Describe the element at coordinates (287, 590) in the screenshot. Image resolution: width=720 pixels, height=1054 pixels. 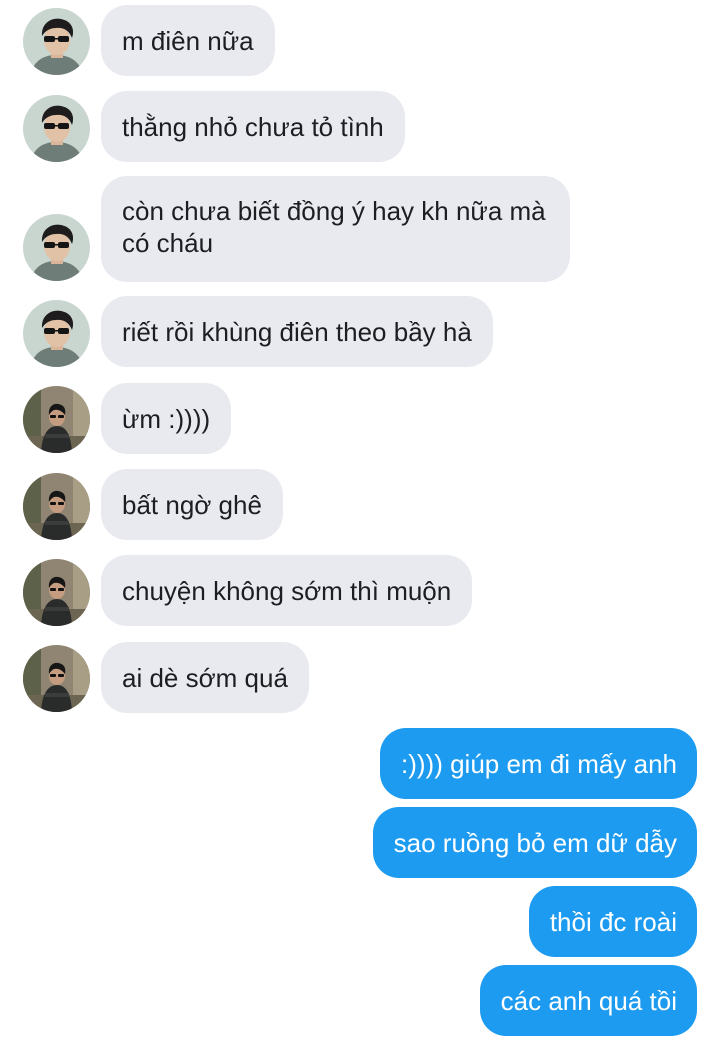
I see `incoming-message: chuyện không sớm thì muộn` at that location.